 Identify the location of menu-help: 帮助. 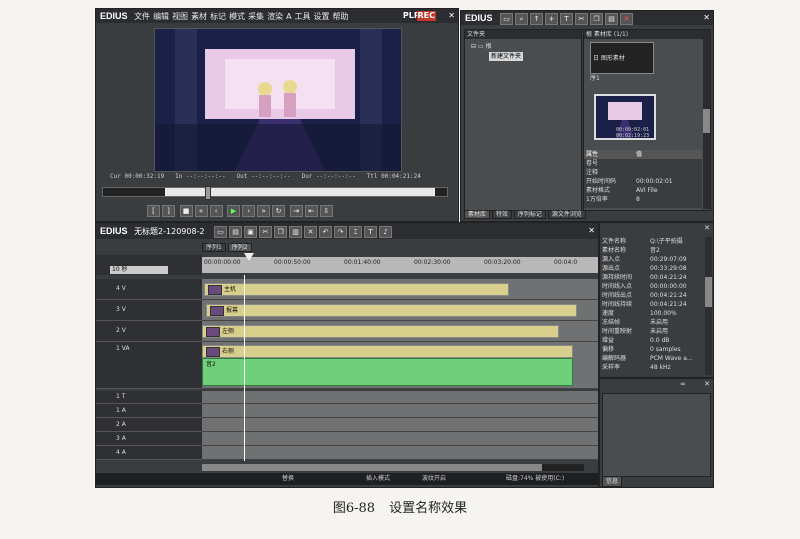
(341, 16).